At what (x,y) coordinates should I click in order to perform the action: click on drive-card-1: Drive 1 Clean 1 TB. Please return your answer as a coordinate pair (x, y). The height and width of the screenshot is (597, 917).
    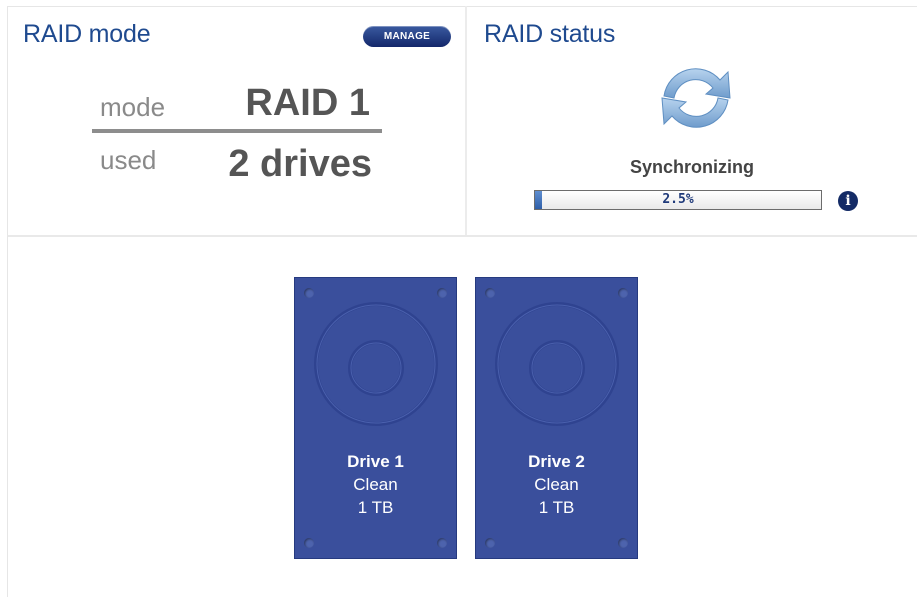
    Looking at the image, I should click on (375, 418).